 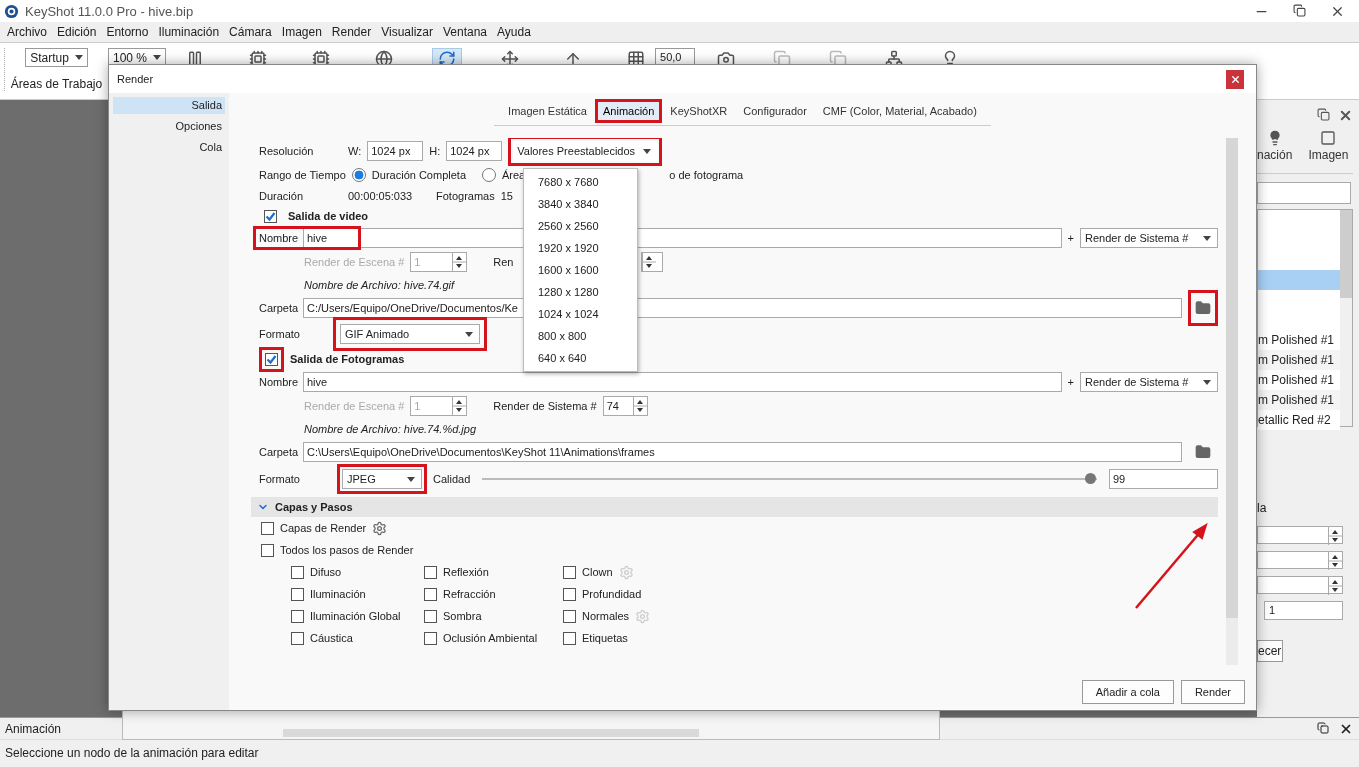 I want to click on field-label: Render de Sistema #, so click(x=545, y=406).